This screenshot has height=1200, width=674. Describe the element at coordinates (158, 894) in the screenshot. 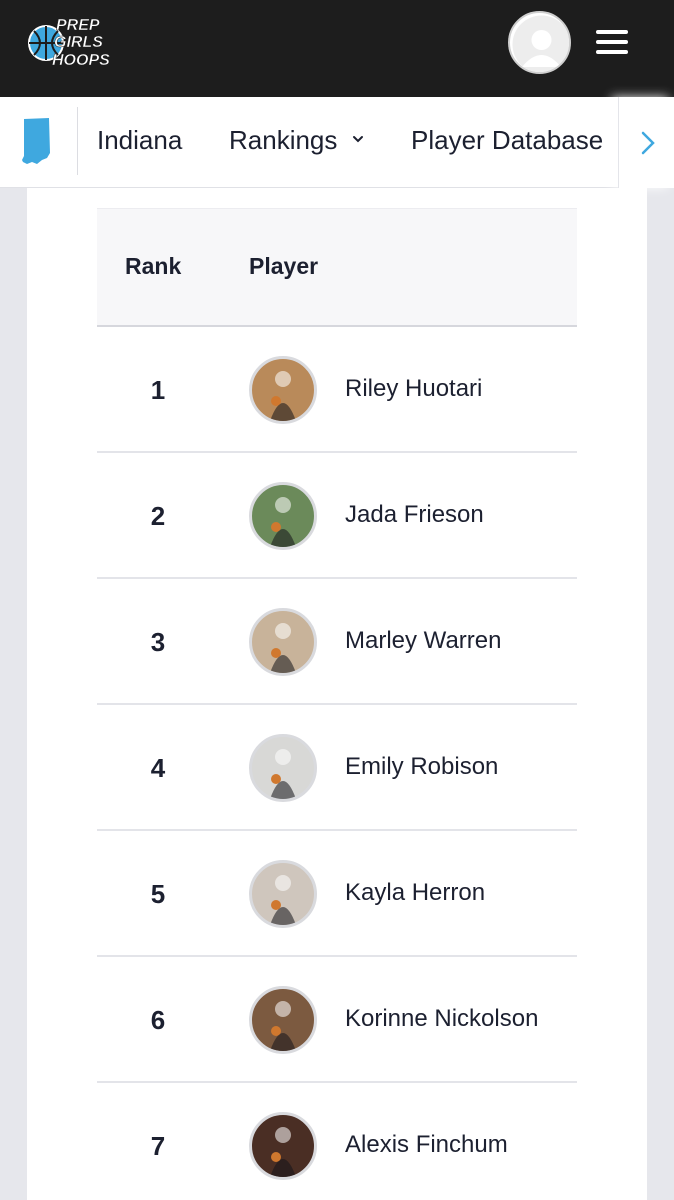

I see `rank-number: 5` at that location.